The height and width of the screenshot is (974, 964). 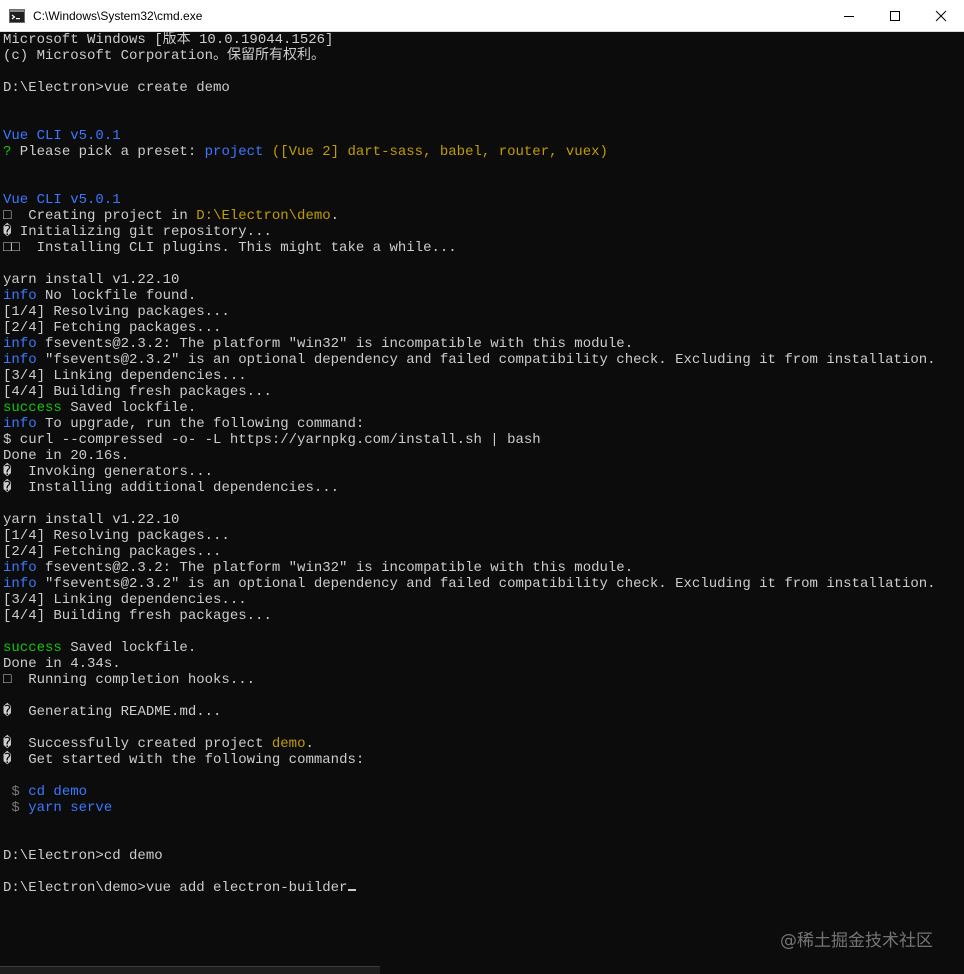 What do you see at coordinates (480, 88) in the screenshot?
I see `console-line: D:\Electron>vue create demo` at bounding box center [480, 88].